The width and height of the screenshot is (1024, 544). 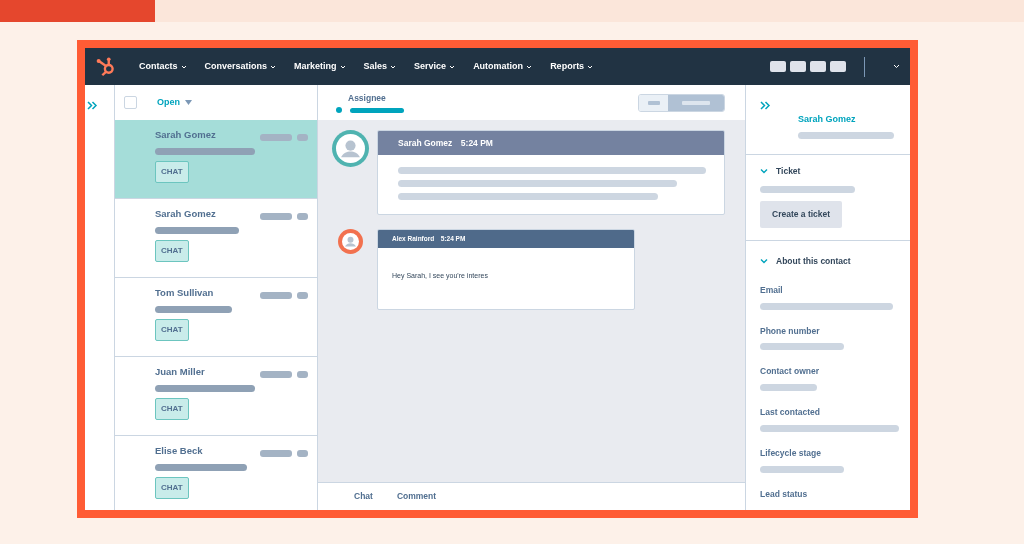 What do you see at coordinates (163, 66) in the screenshot?
I see `nav-menu-item: Contacts` at bounding box center [163, 66].